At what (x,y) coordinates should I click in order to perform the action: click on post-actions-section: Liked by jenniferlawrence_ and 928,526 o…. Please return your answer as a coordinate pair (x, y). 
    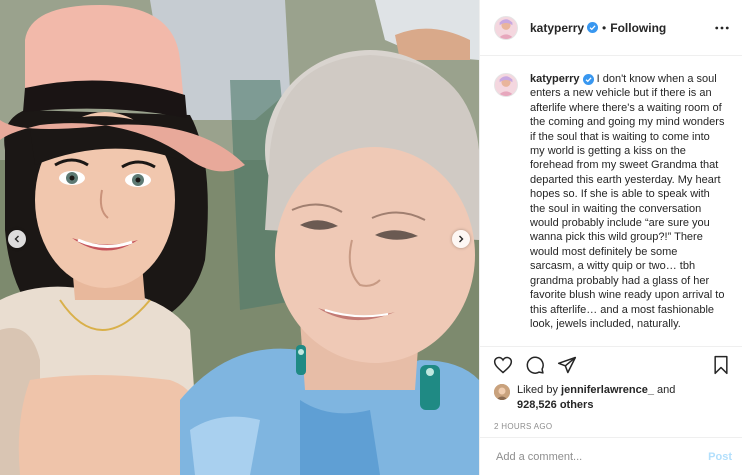
    Looking at the image, I should click on (611, 388).